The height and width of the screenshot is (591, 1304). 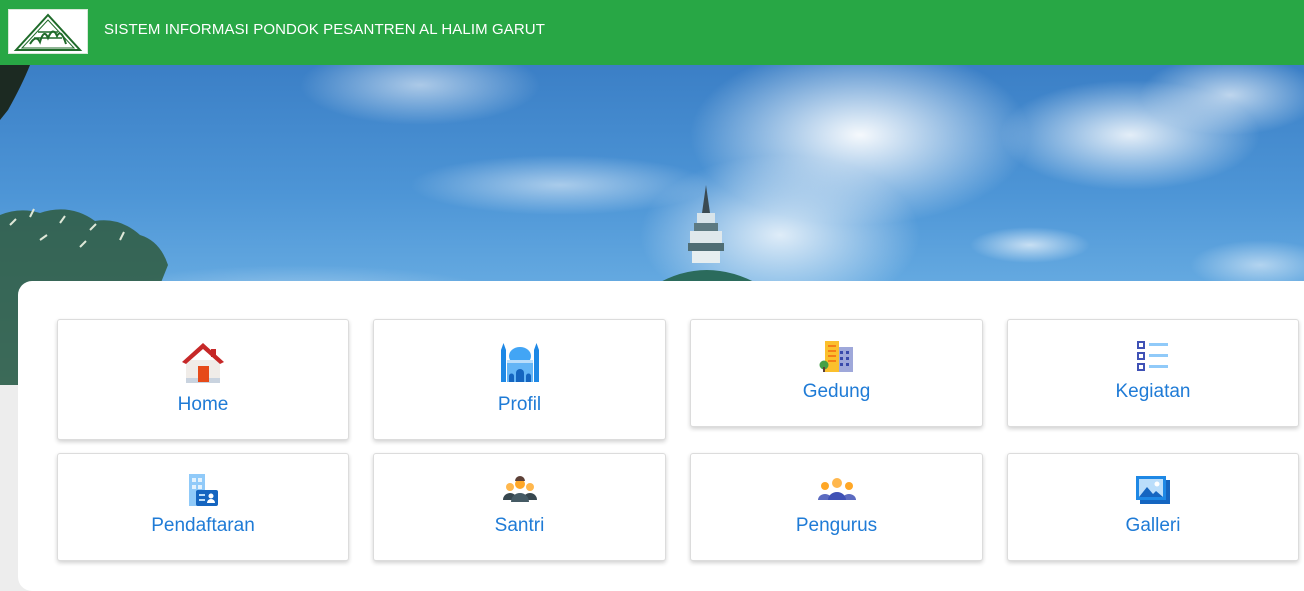 What do you see at coordinates (1152, 356) in the screenshot?
I see `list-icon` at bounding box center [1152, 356].